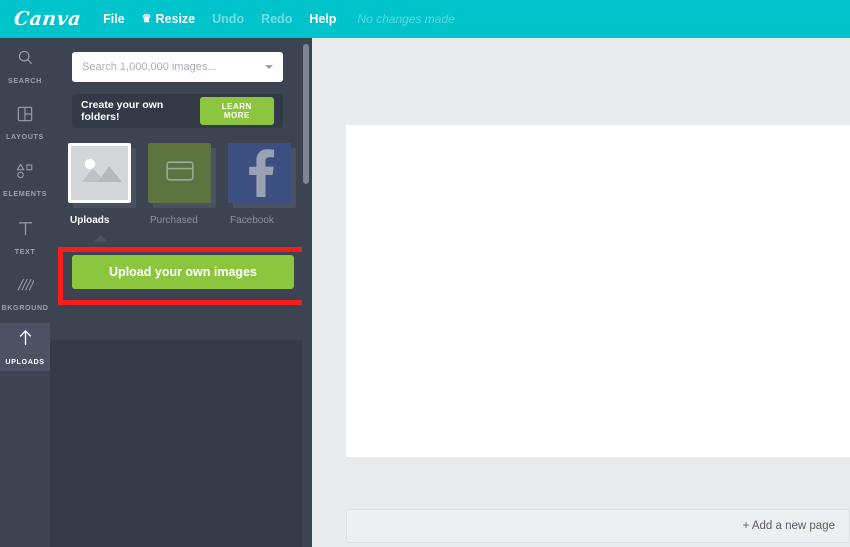 This screenshot has width=850, height=547. I want to click on facebook-icon, so click(260, 173).